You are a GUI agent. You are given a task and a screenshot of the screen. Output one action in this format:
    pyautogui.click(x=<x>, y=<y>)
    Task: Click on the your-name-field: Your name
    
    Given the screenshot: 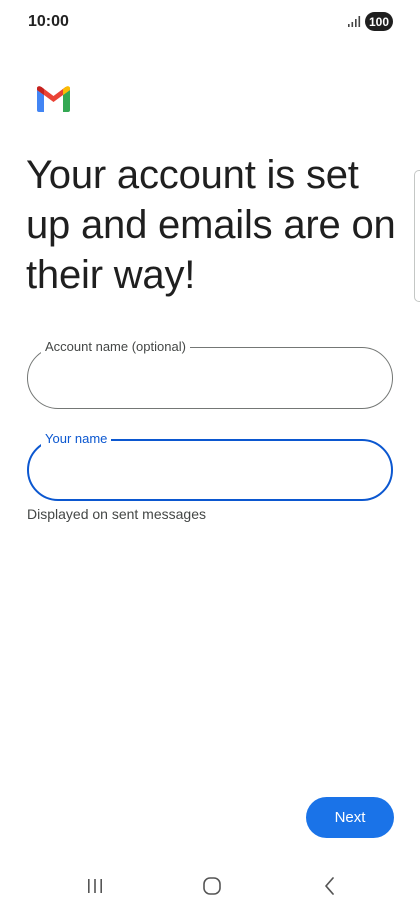 What is the action you would take?
    pyautogui.click(x=210, y=466)
    